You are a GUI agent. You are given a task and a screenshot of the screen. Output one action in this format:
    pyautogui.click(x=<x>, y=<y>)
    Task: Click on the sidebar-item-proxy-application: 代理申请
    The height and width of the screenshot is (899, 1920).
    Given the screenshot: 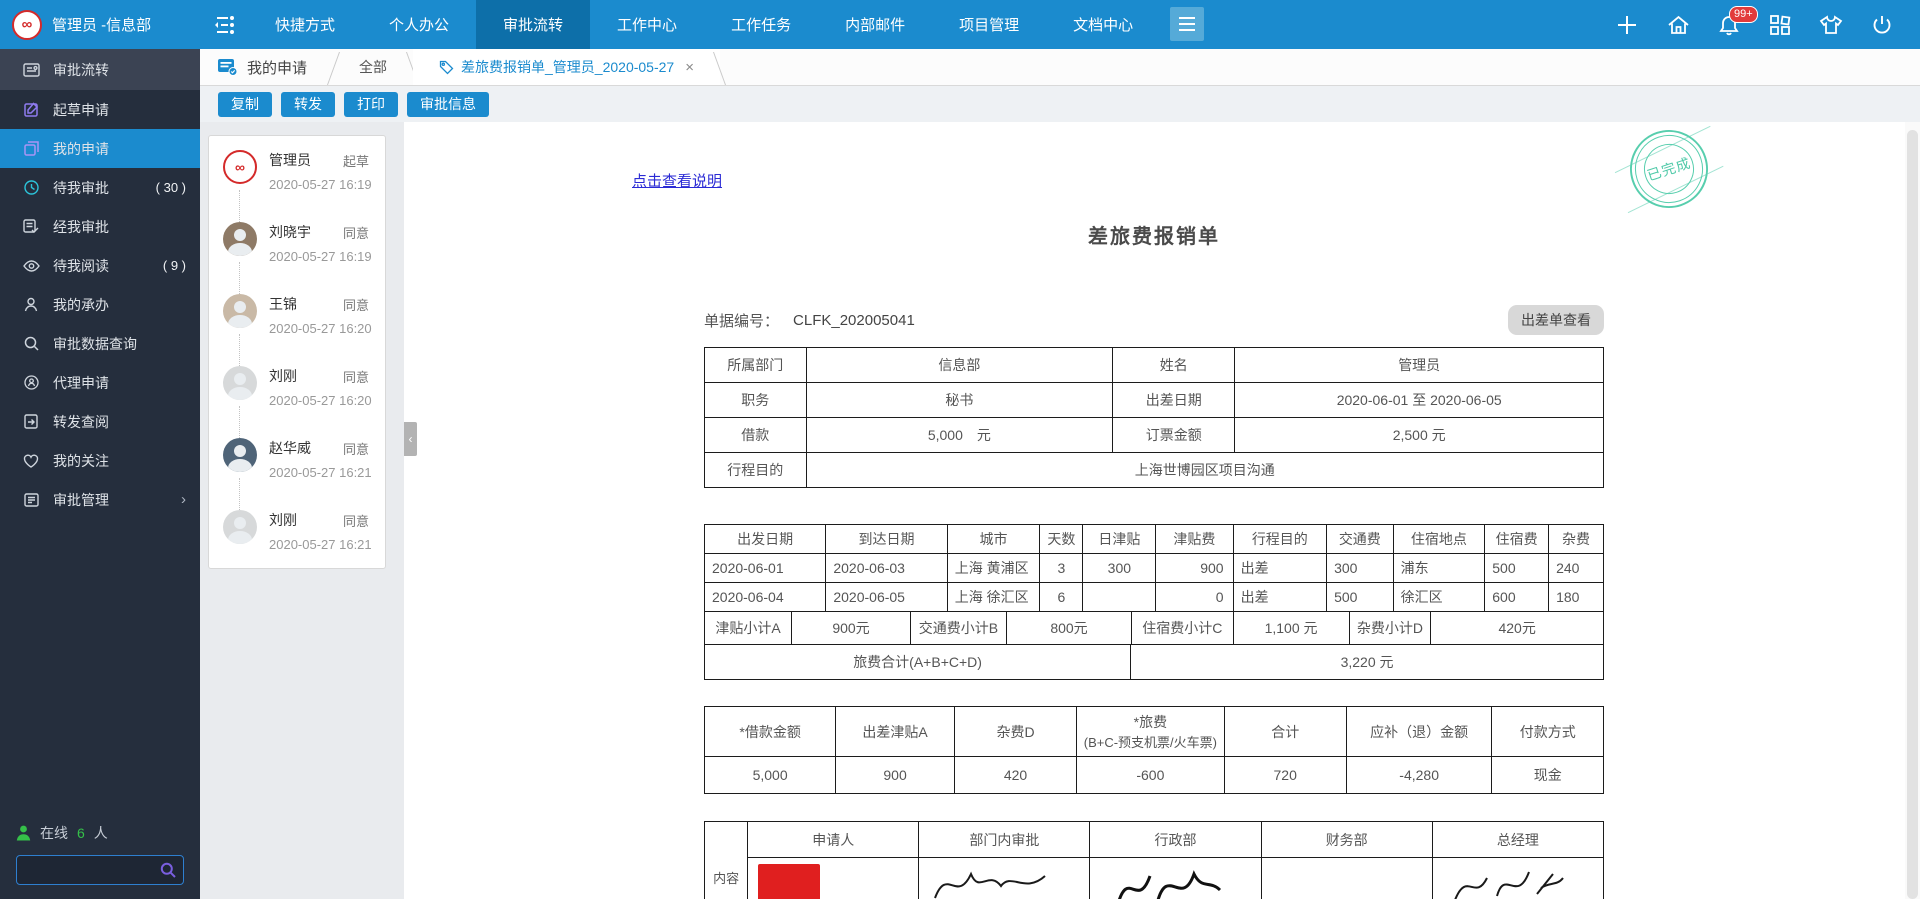 What is the action you would take?
    pyautogui.click(x=100, y=382)
    